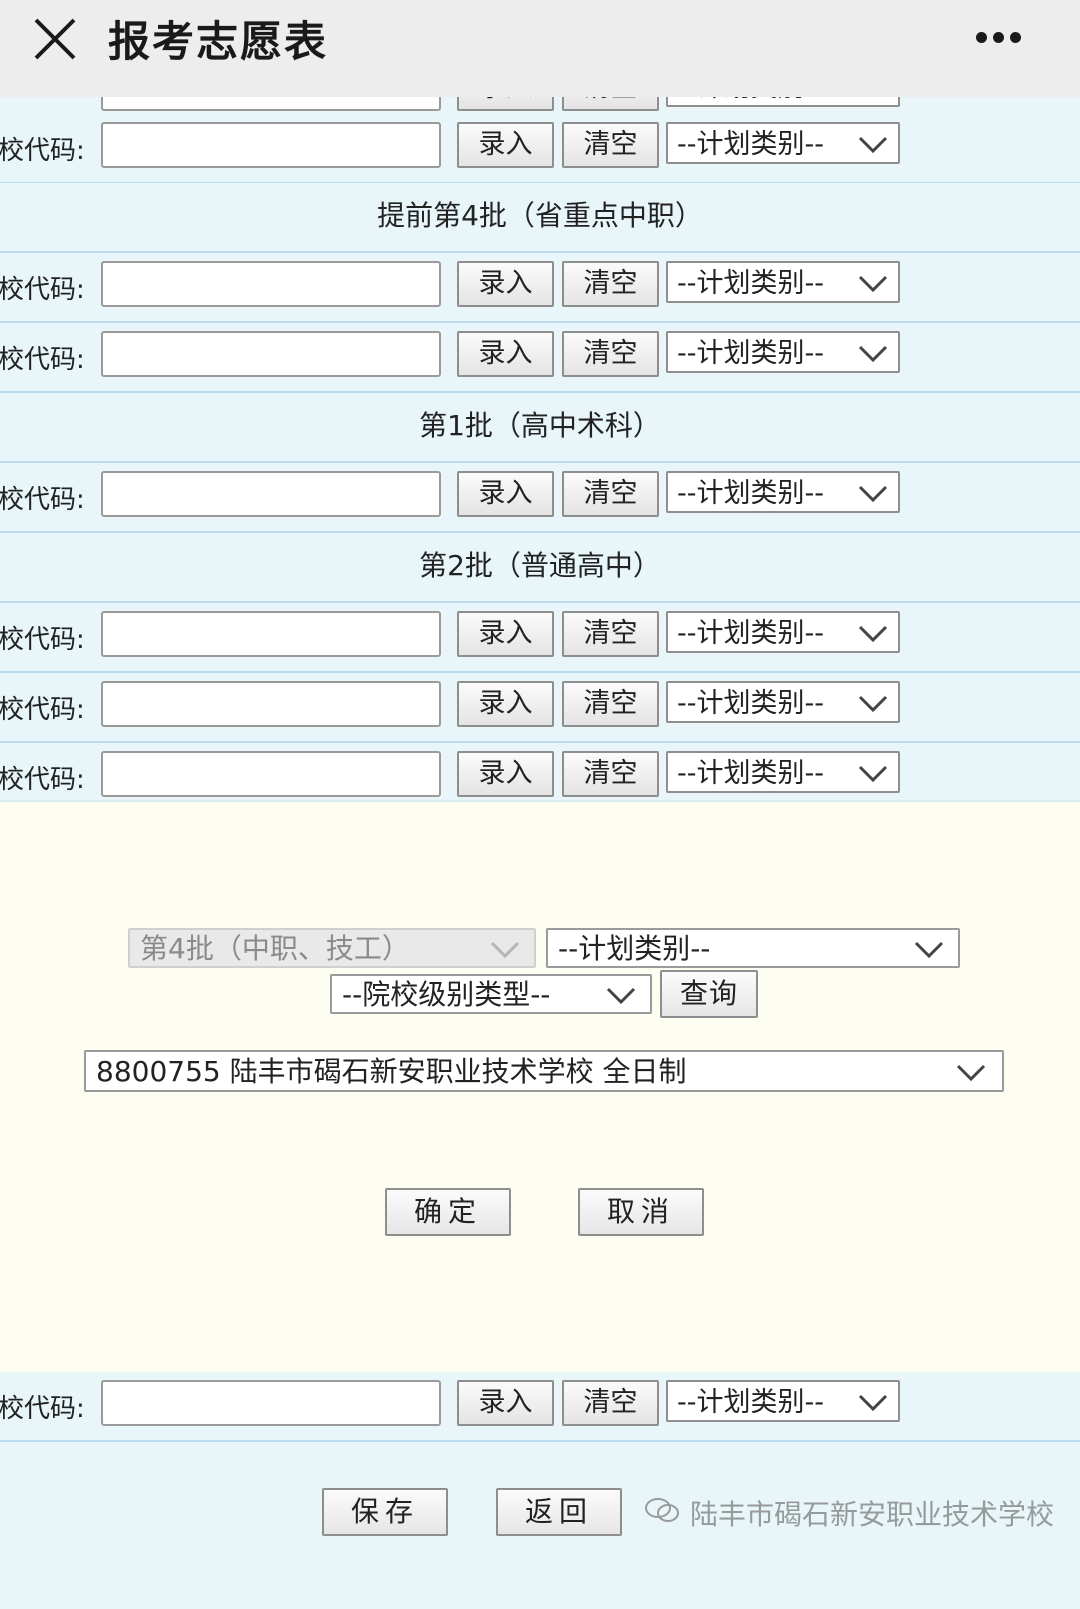 The height and width of the screenshot is (1609, 1080). I want to click on cancel-button: 取消, so click(641, 1212).